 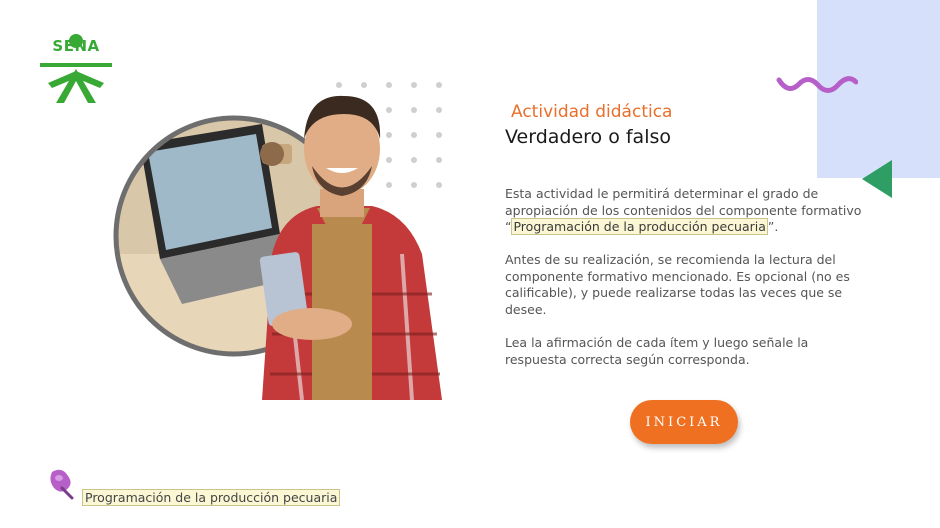 I want to click on sena-logo: SENA, so click(x=76, y=69).